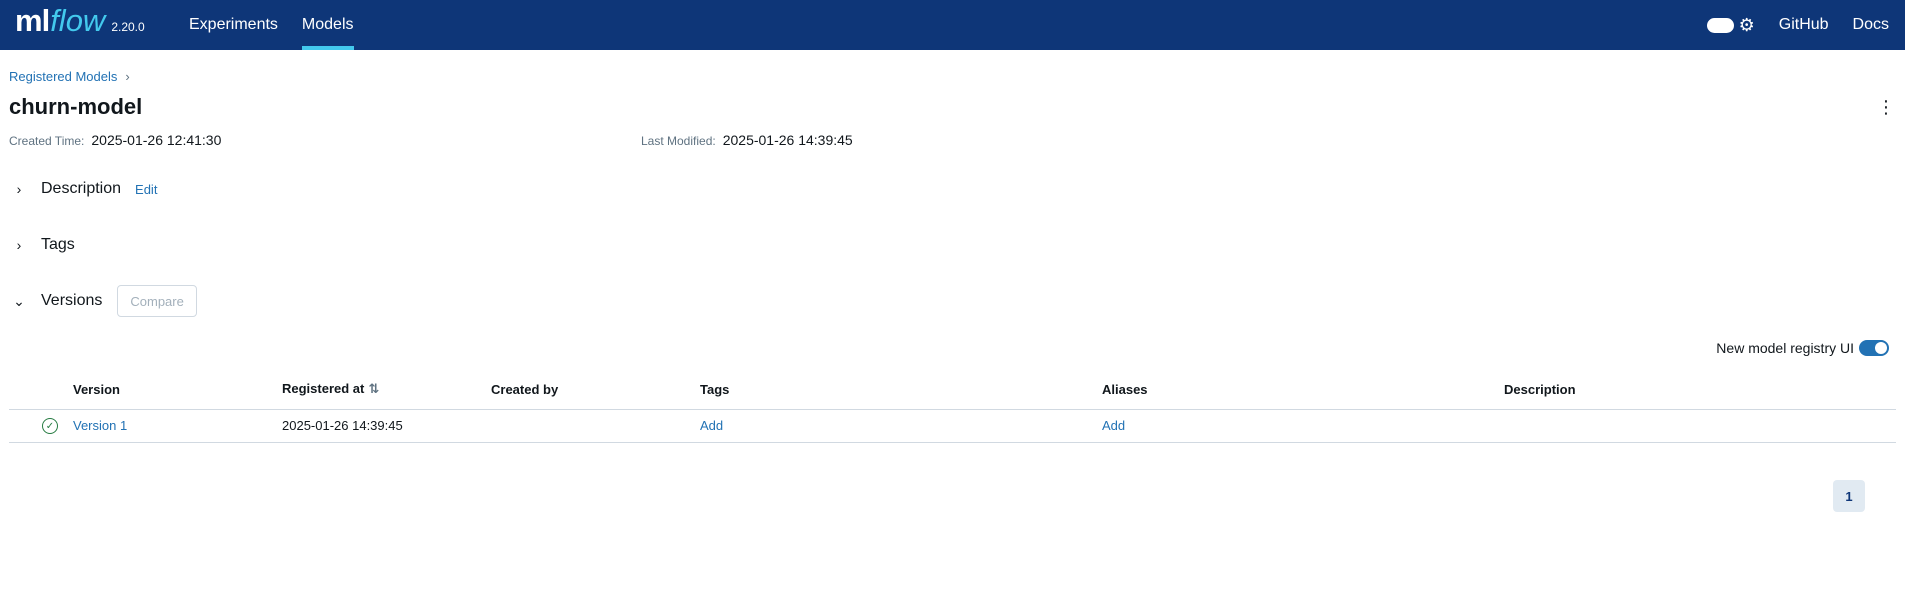 This screenshot has width=1905, height=612. Describe the element at coordinates (373, 388) in the screenshot. I see `sort-icon: ⇅` at that location.